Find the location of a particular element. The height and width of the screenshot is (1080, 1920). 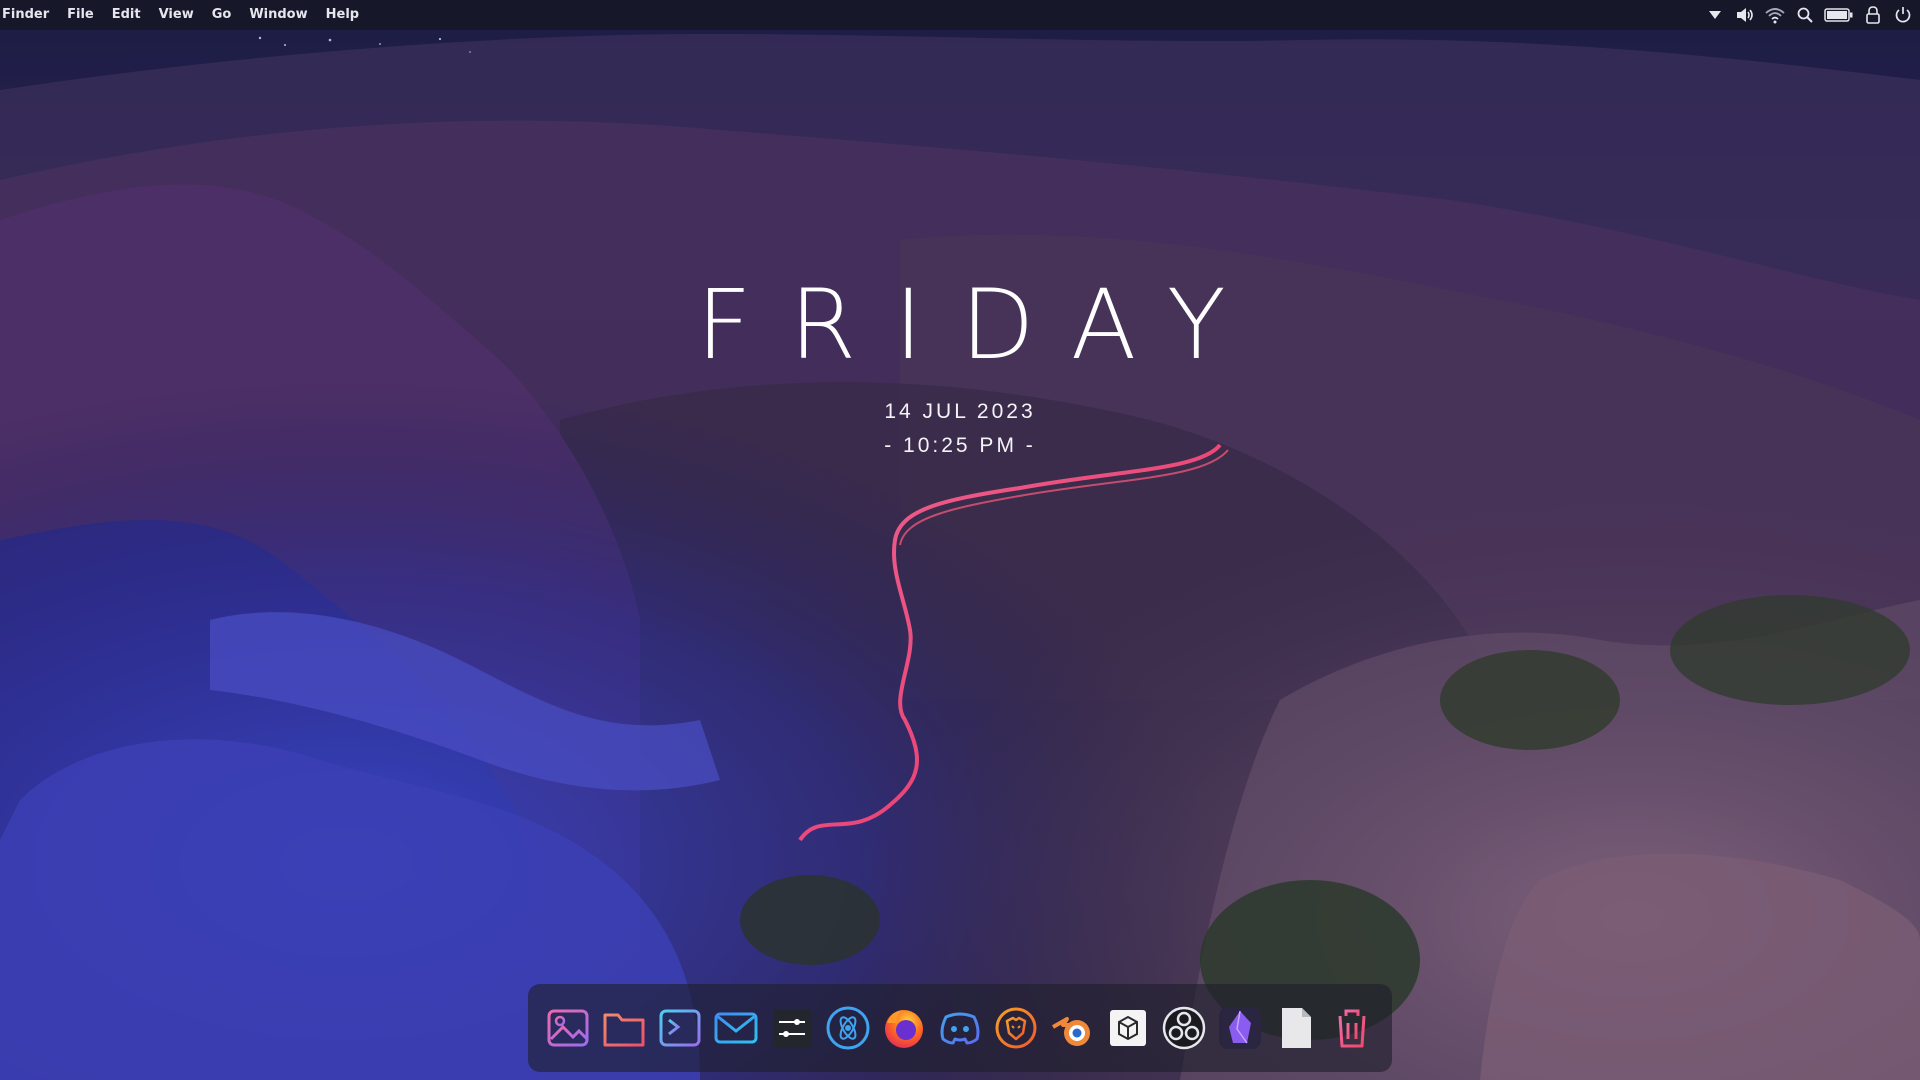

menu-help: Help is located at coordinates (342, 15).